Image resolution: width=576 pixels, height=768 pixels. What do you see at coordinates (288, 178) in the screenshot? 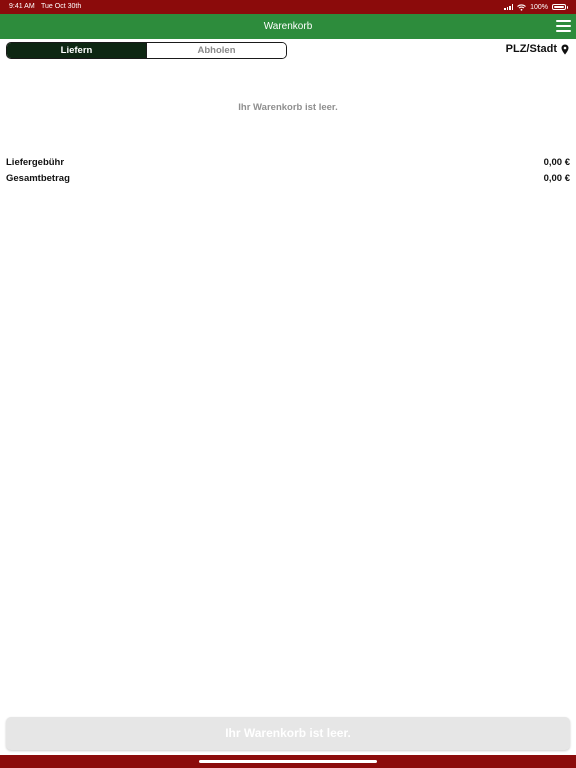
I see `total-row: Gesamtbetrag 0,00 €` at bounding box center [288, 178].